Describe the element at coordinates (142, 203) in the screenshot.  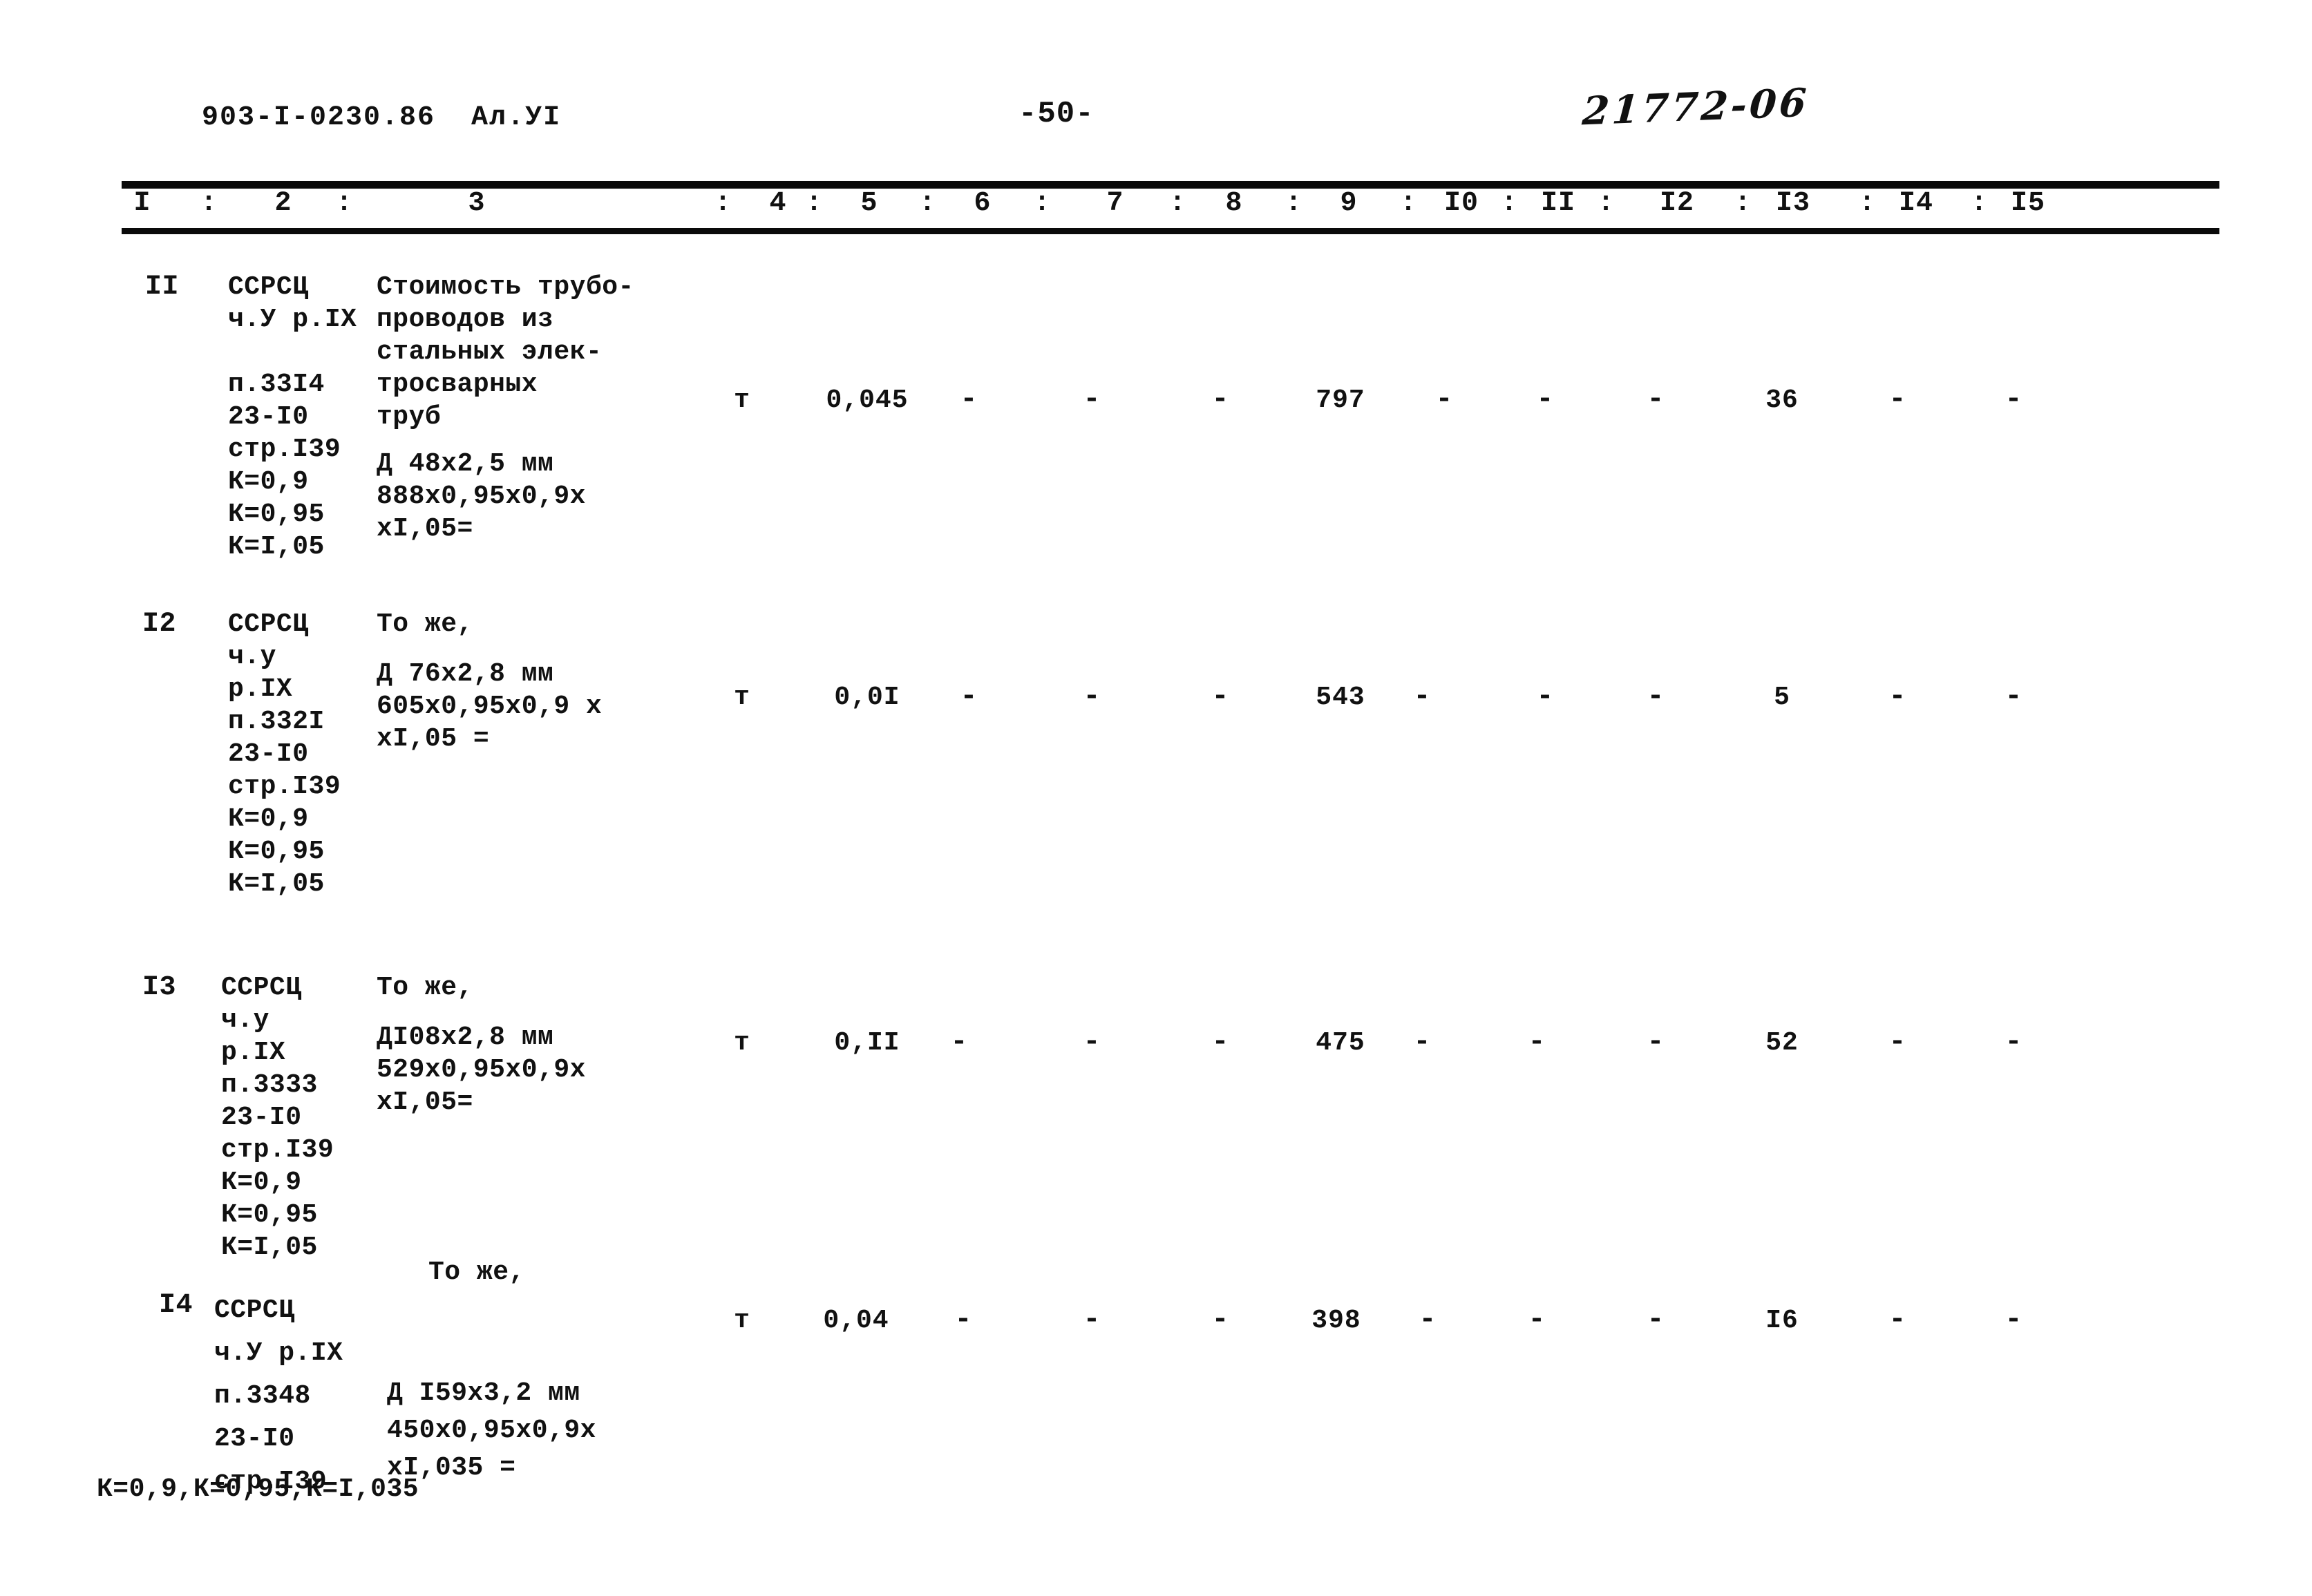
I see `column-header-1: I` at that location.